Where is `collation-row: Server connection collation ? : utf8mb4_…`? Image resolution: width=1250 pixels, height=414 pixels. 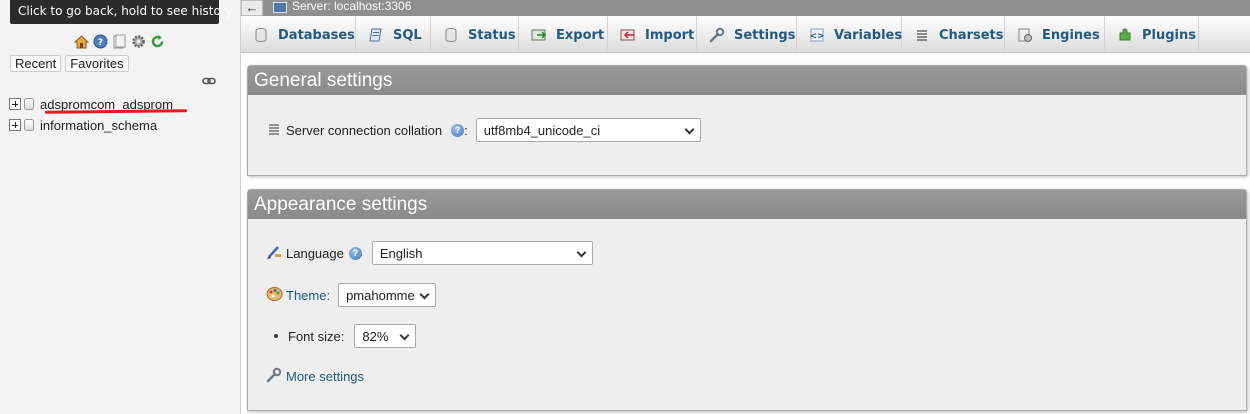 collation-row: Server connection collation ? : utf8mb4_… is located at coordinates (484, 130).